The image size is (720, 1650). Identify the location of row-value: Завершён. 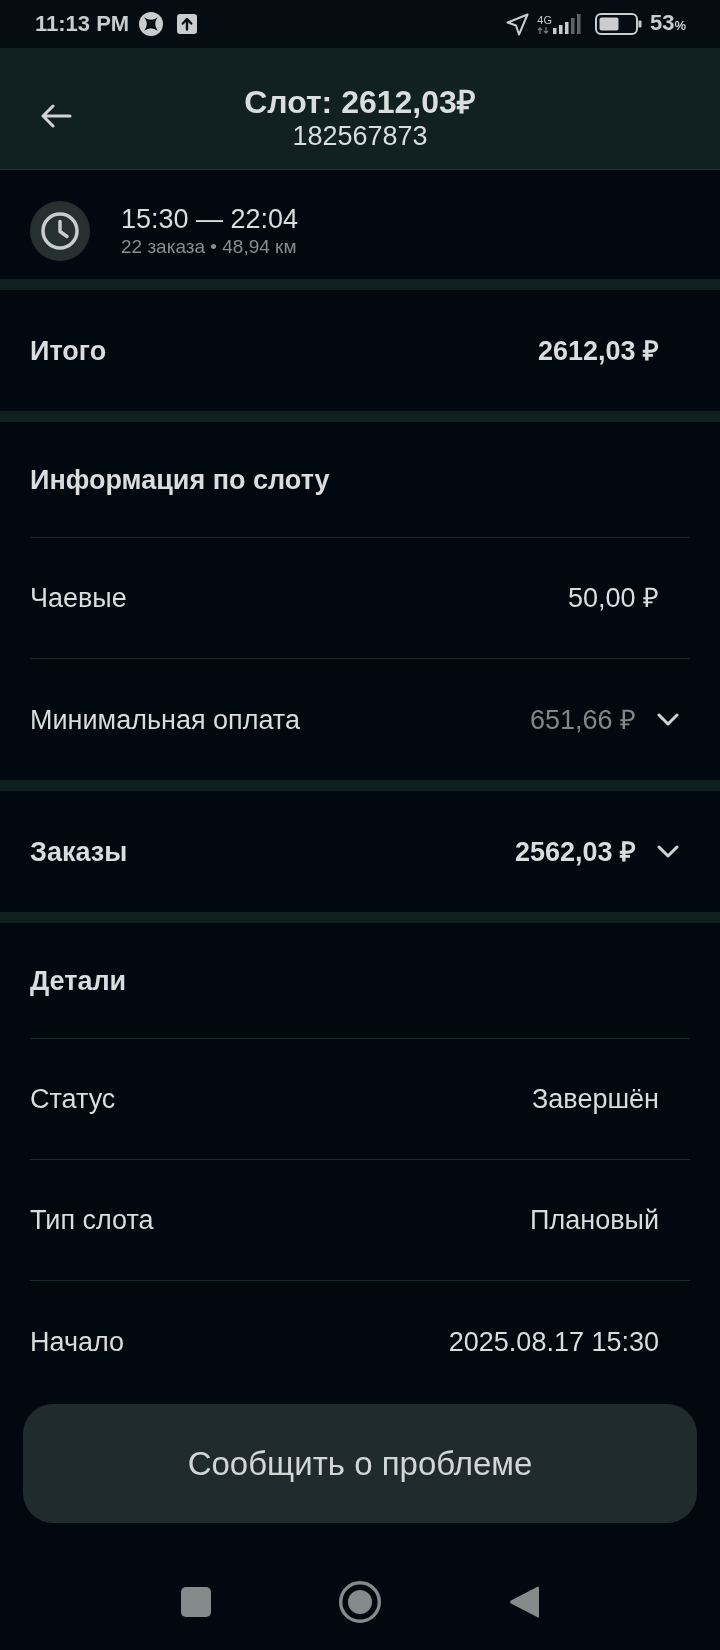
(595, 1099).